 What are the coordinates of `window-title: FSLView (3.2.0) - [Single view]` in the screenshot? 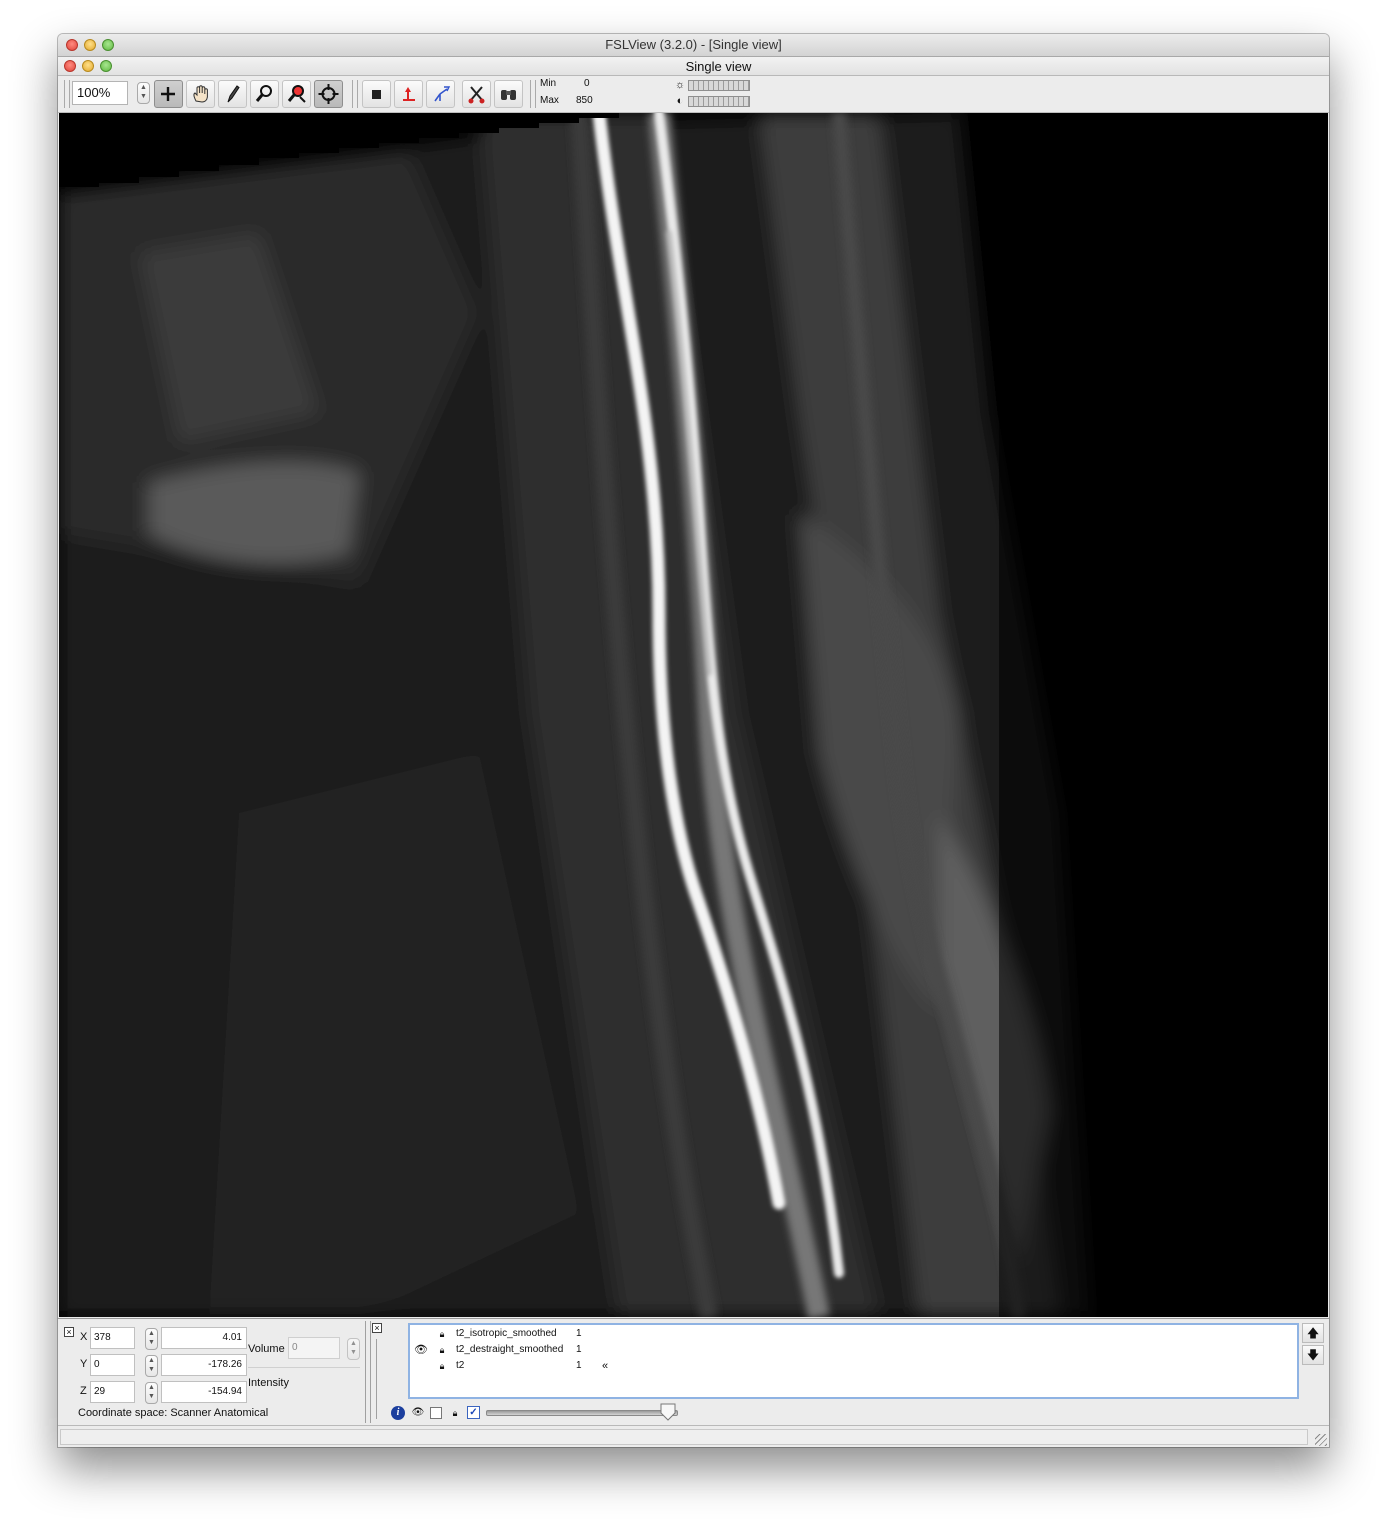 It's located at (693, 44).